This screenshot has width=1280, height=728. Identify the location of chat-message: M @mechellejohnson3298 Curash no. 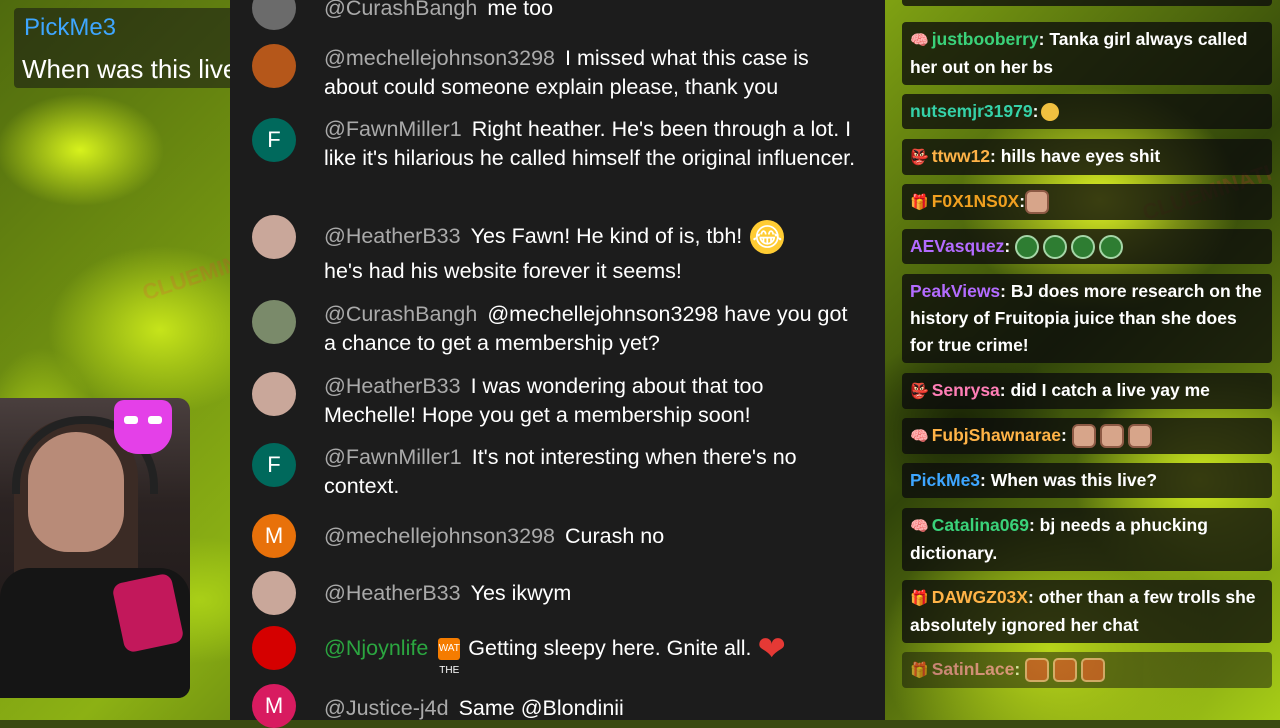
(557, 537).